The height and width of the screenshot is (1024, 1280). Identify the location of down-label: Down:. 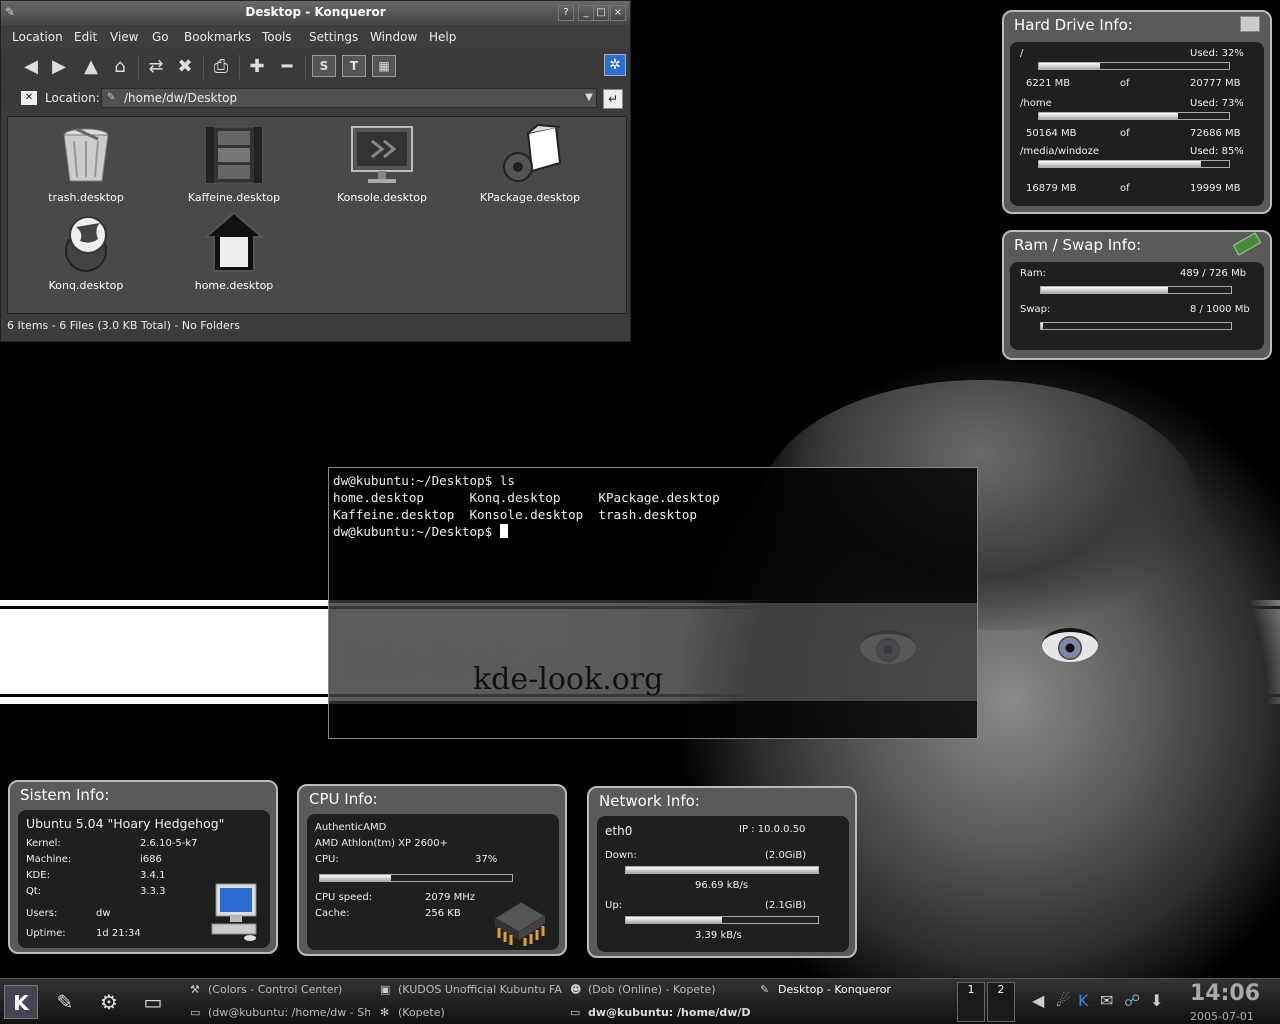
(621, 855).